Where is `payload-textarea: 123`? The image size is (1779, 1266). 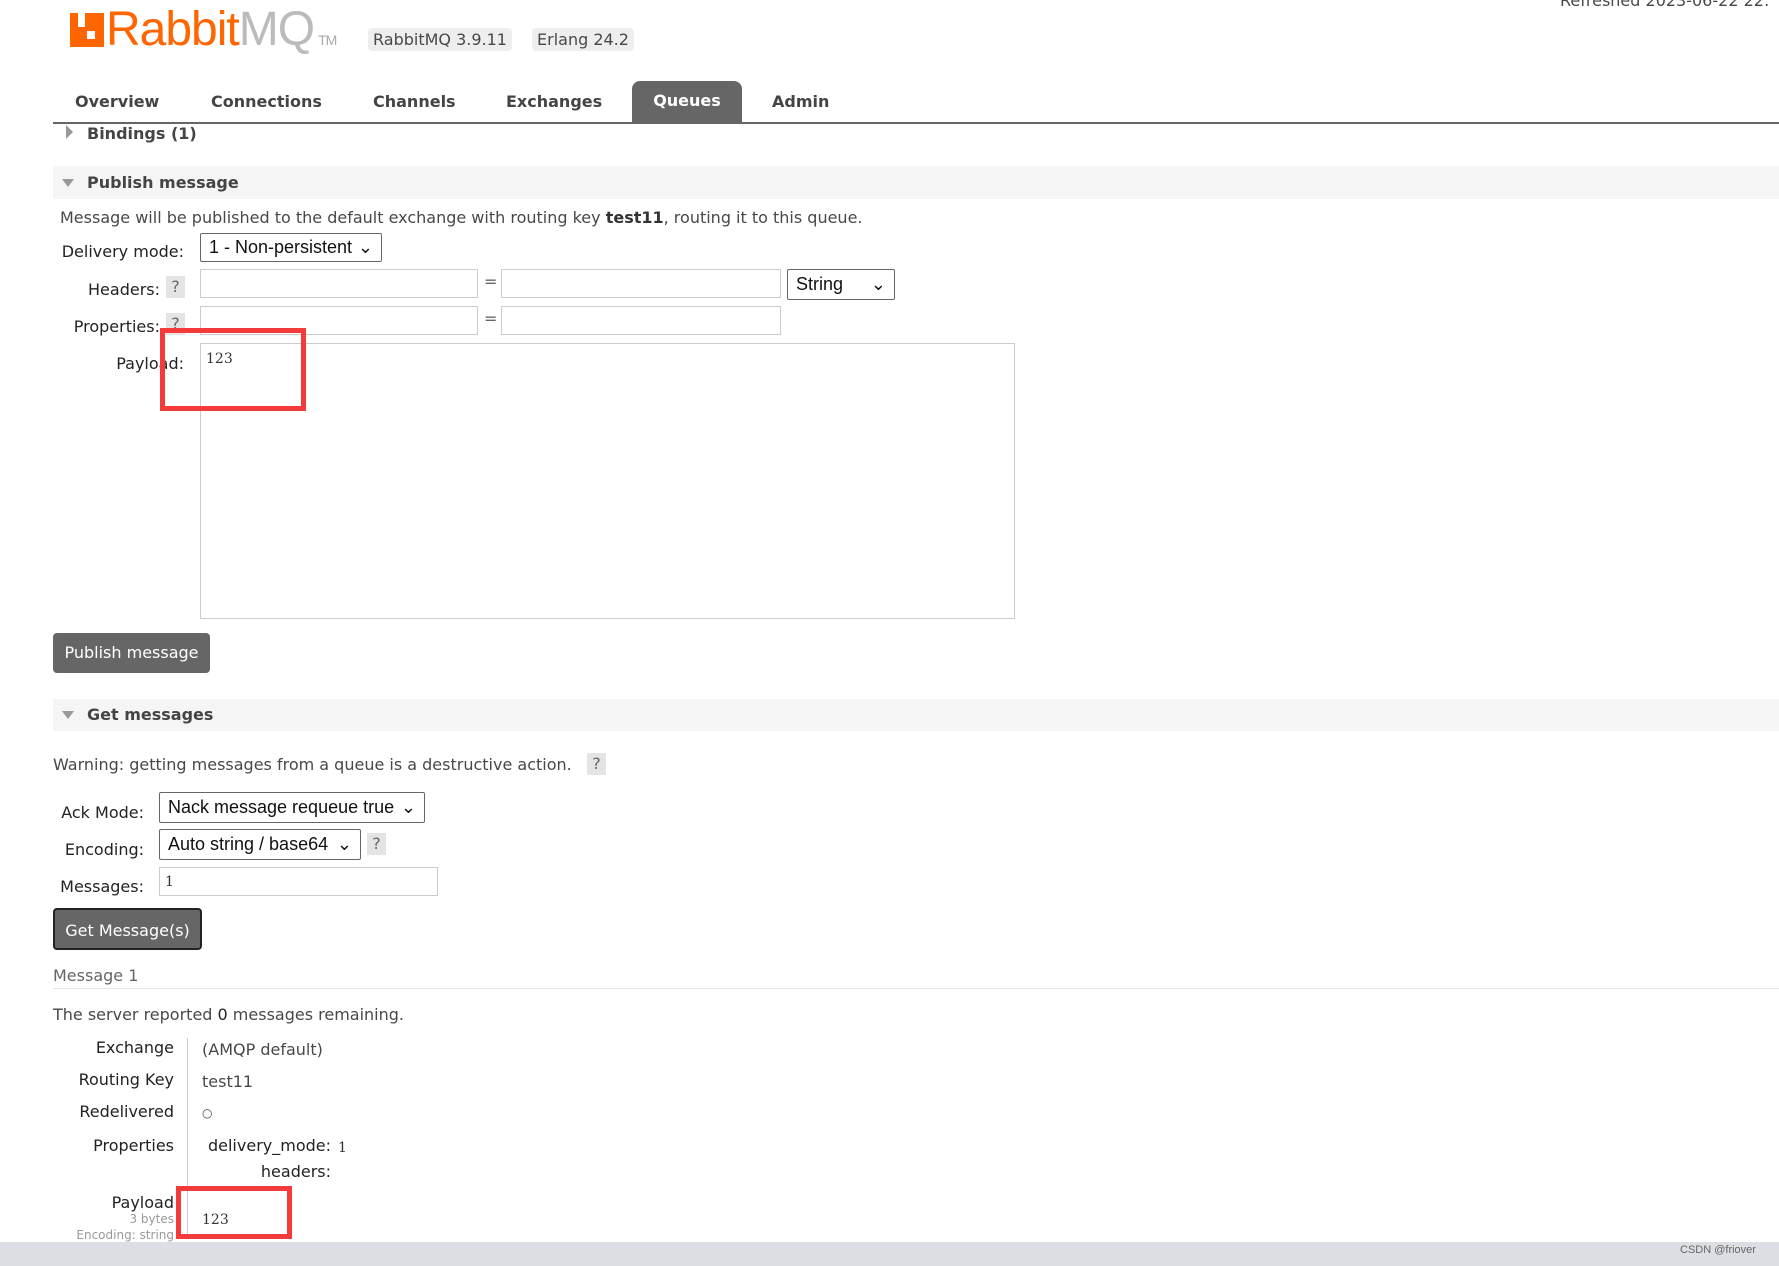 payload-textarea: 123 is located at coordinates (607, 481).